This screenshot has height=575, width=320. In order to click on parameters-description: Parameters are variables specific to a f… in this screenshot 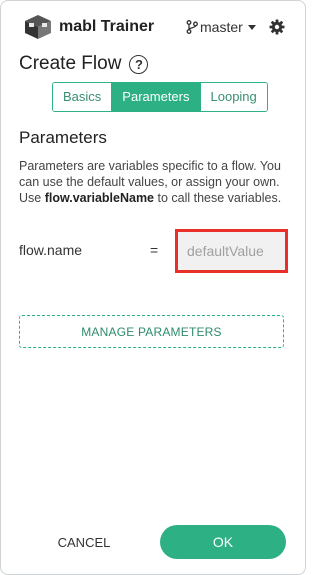, I will do `click(155, 182)`.